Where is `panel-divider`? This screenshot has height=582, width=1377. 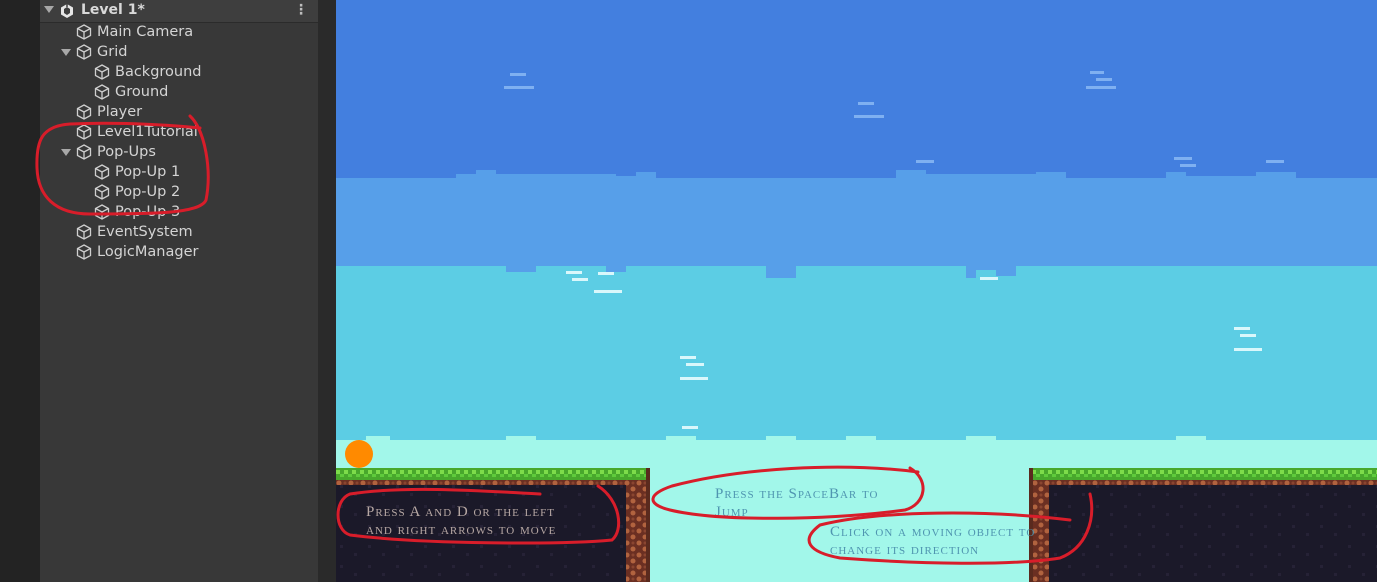 panel-divider is located at coordinates (327, 291).